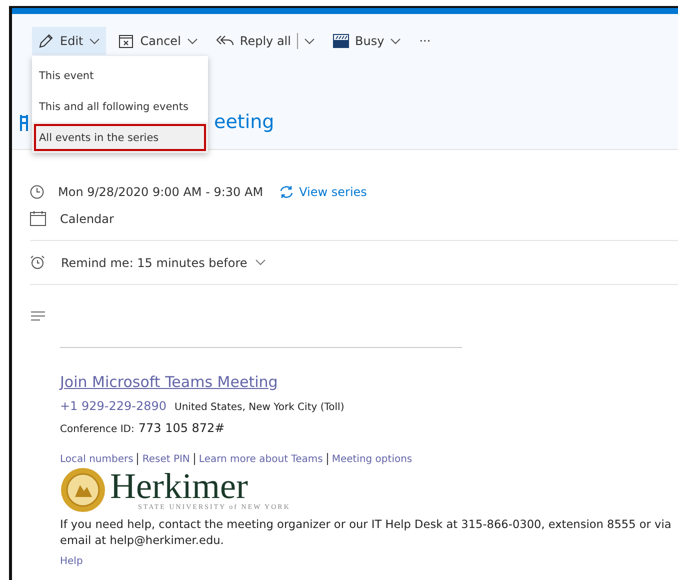 This screenshot has width=678, height=580. Describe the element at coordinates (323, 191) in the screenshot. I see `view-series-link: View series` at that location.